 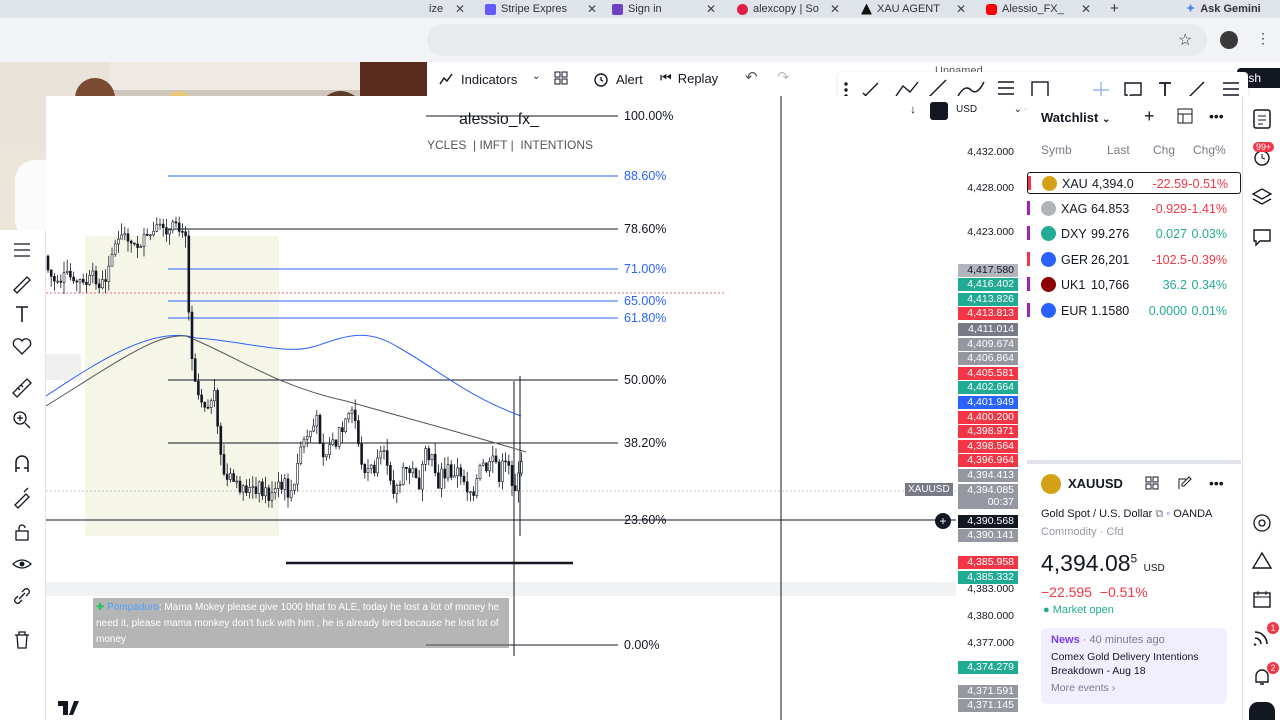 What do you see at coordinates (22, 346) in the screenshot?
I see `heart-icon` at bounding box center [22, 346].